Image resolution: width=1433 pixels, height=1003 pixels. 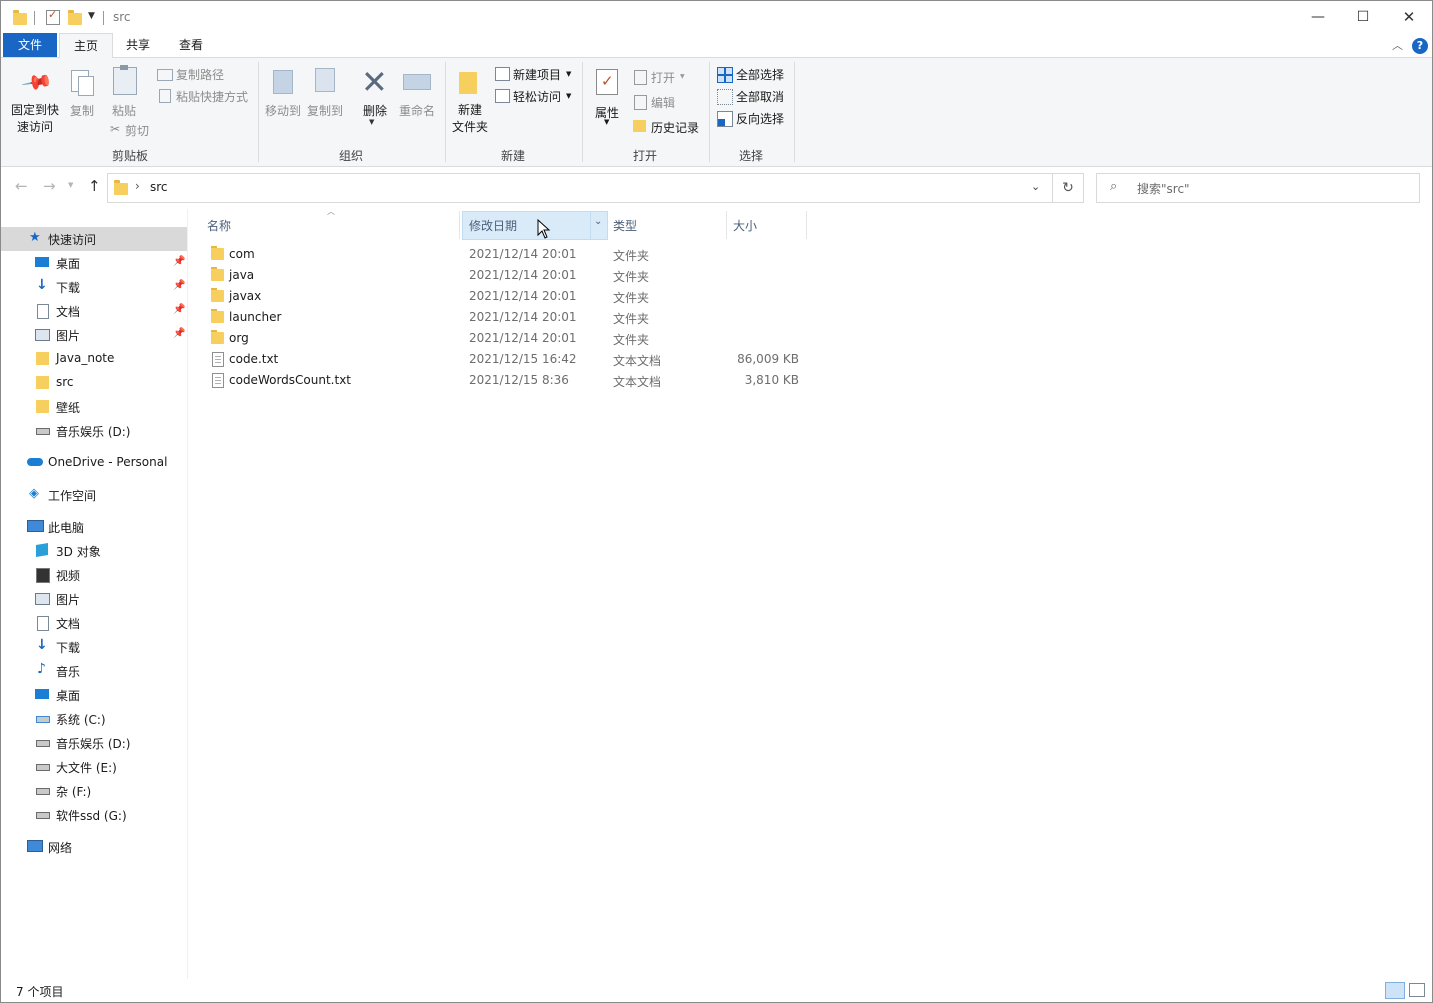 I want to click on tab-home: 主页, so click(x=86, y=46).